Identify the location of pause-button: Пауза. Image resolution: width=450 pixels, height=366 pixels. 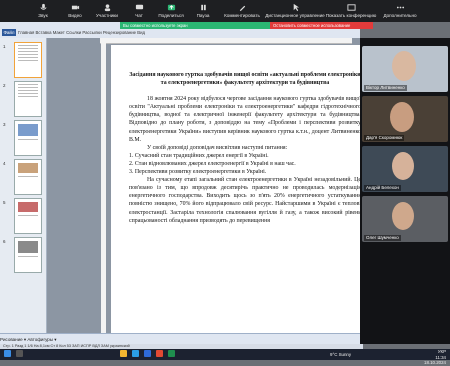
(203, 11).